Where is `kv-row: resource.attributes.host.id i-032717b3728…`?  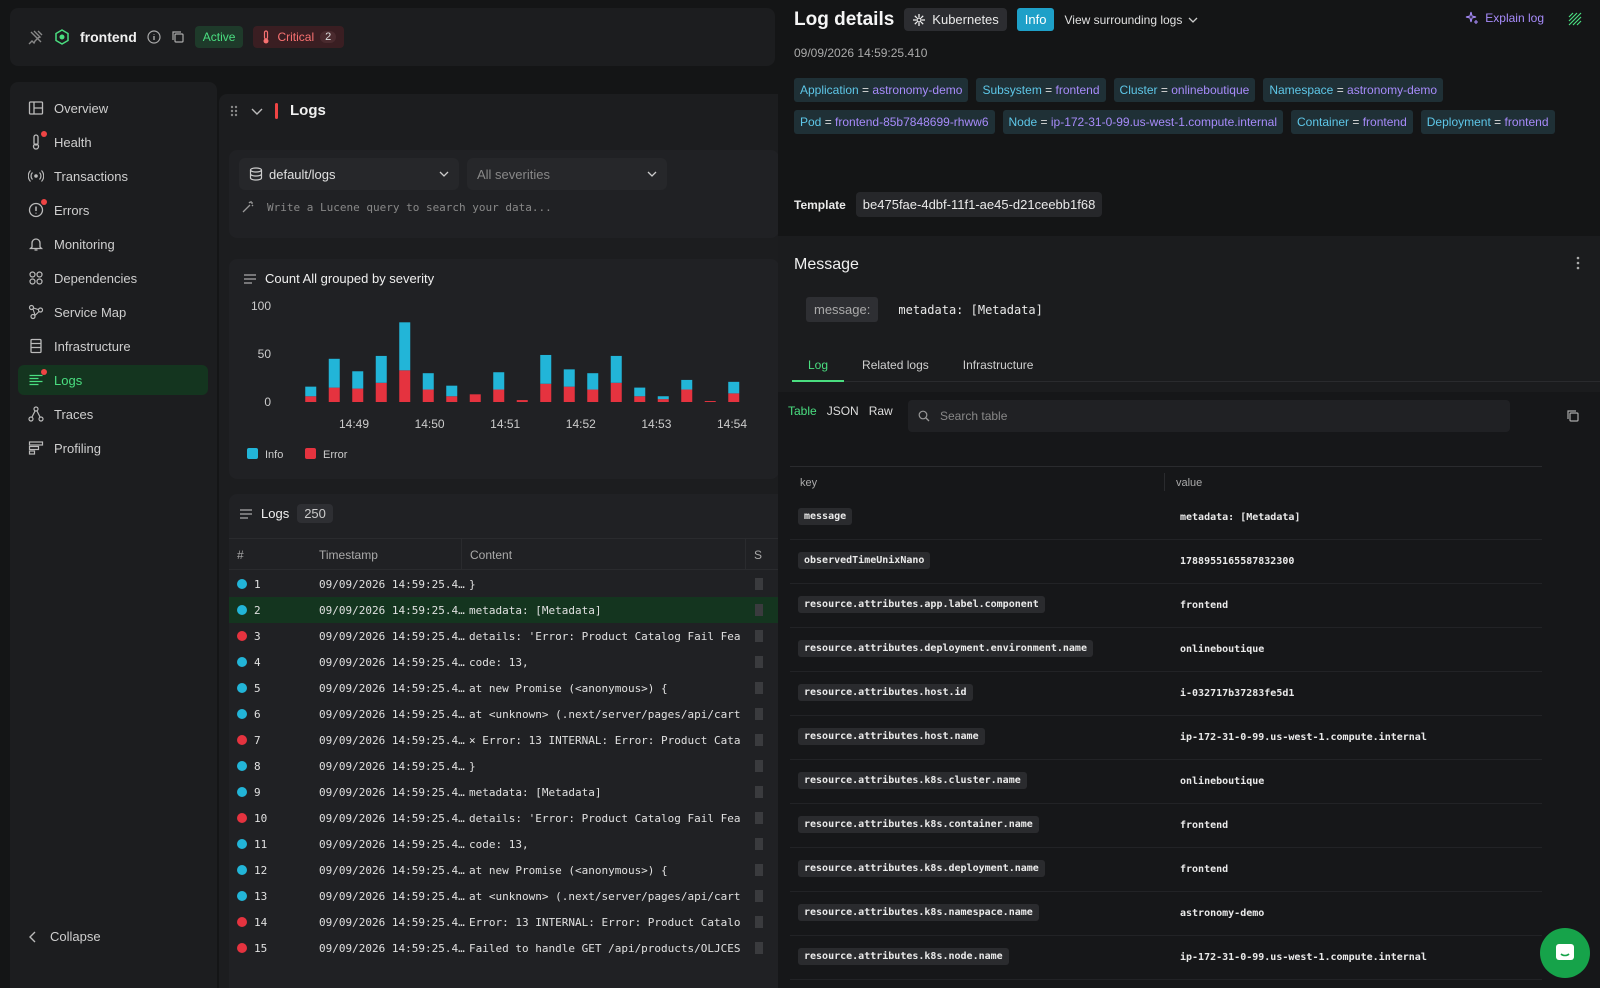 kv-row: resource.attributes.host.id i-032717b3728… is located at coordinates (1166, 694).